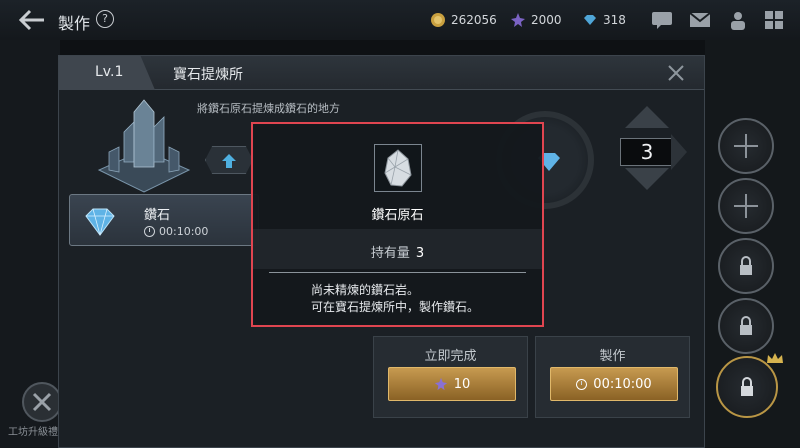 This screenshot has width=800, height=448. What do you see at coordinates (647, 117) in the screenshot?
I see `quantity-increase-button` at bounding box center [647, 117].